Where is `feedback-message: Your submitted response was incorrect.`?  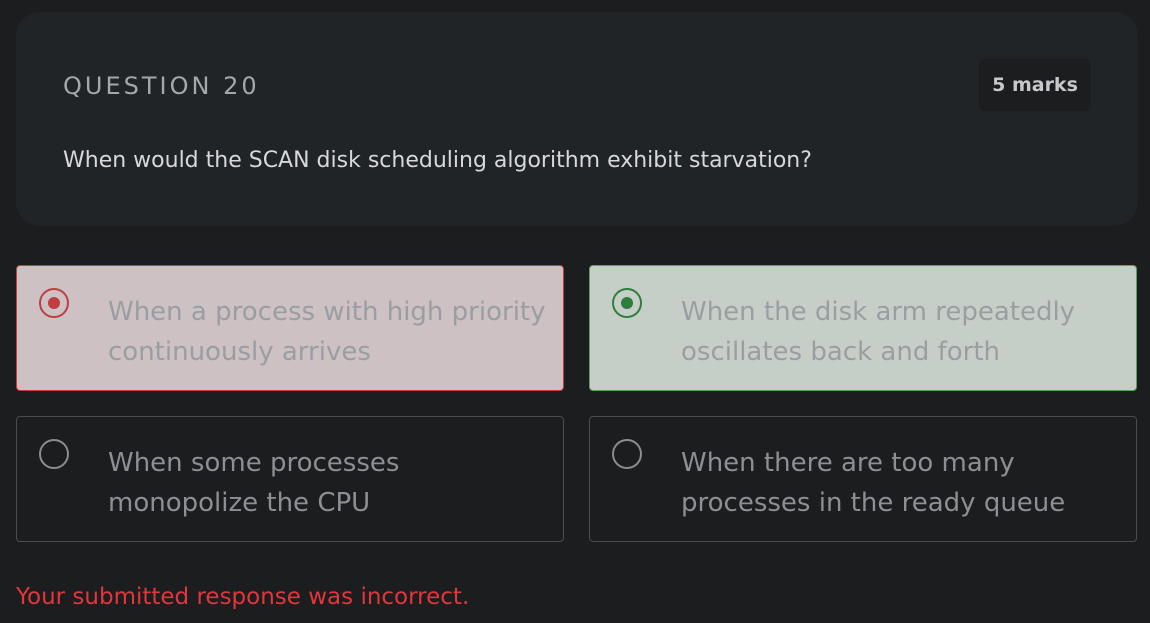
feedback-message: Your submitted response was incorrect. is located at coordinates (243, 597).